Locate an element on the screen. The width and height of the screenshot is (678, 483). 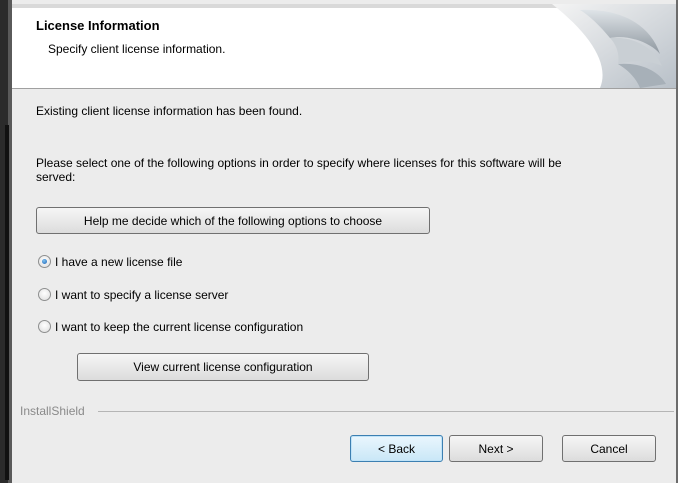
radio-label-license-server: I want to specify a license server is located at coordinates (141, 295).